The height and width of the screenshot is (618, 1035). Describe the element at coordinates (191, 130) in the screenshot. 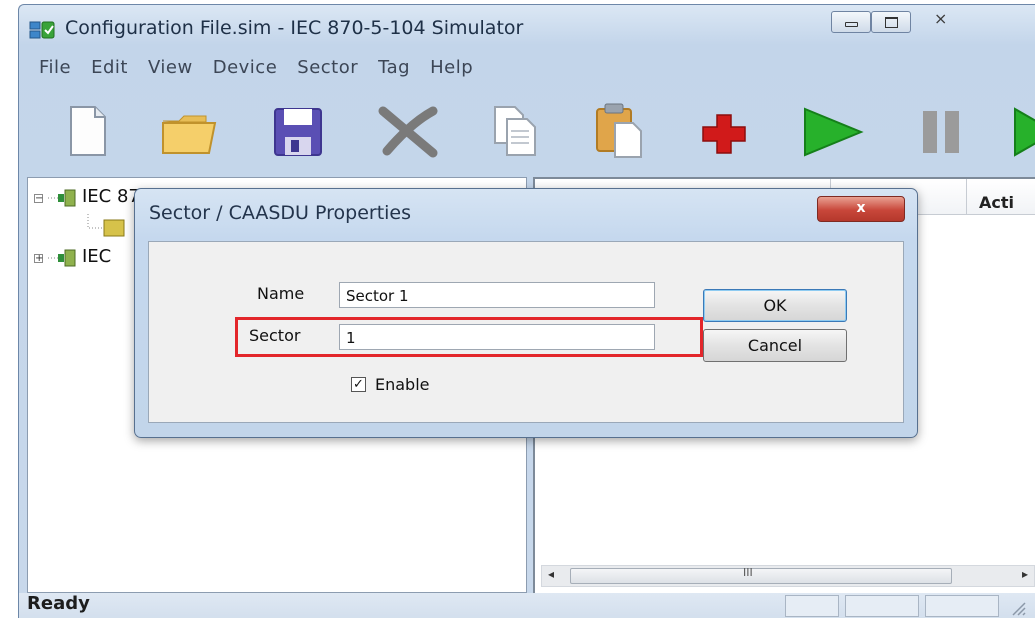

I see `open-folder-icon` at that location.